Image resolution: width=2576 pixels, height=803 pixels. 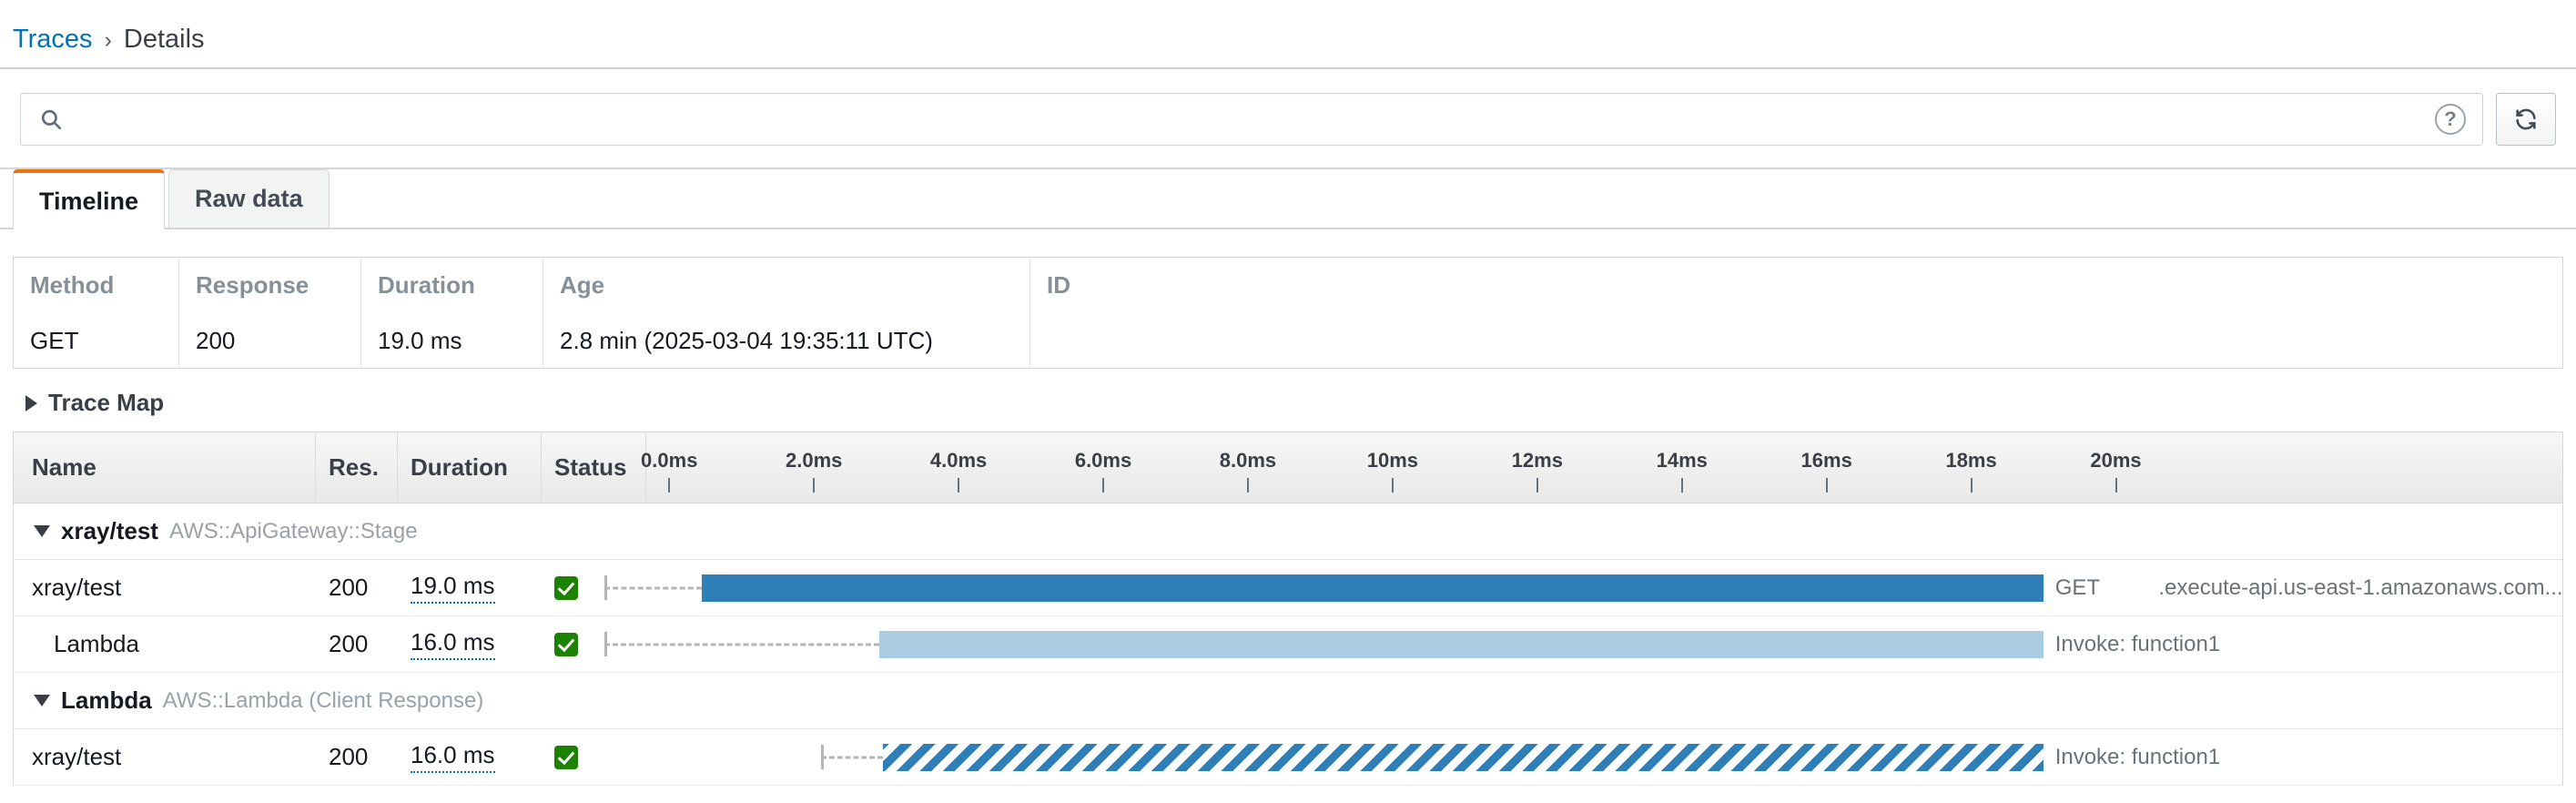 What do you see at coordinates (1248, 460) in the screenshot?
I see `axis-tick-label: 8.0ms` at bounding box center [1248, 460].